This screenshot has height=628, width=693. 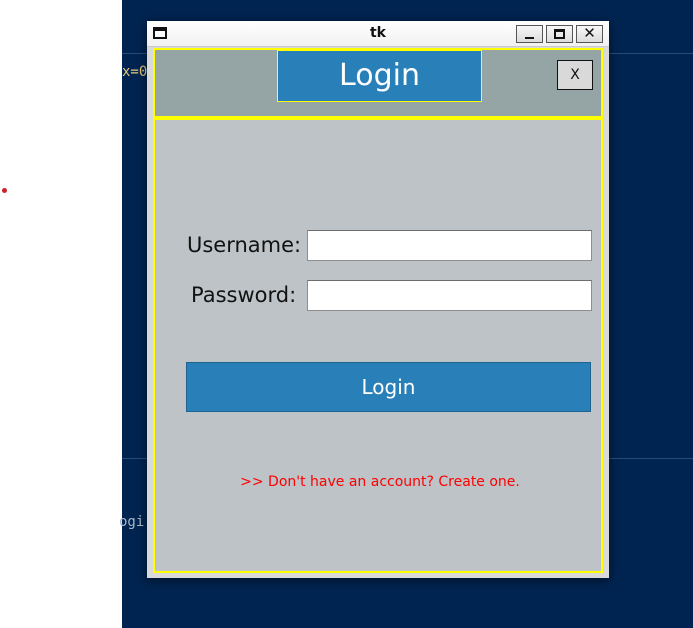 I want to click on minimize-button, so click(x=529, y=34).